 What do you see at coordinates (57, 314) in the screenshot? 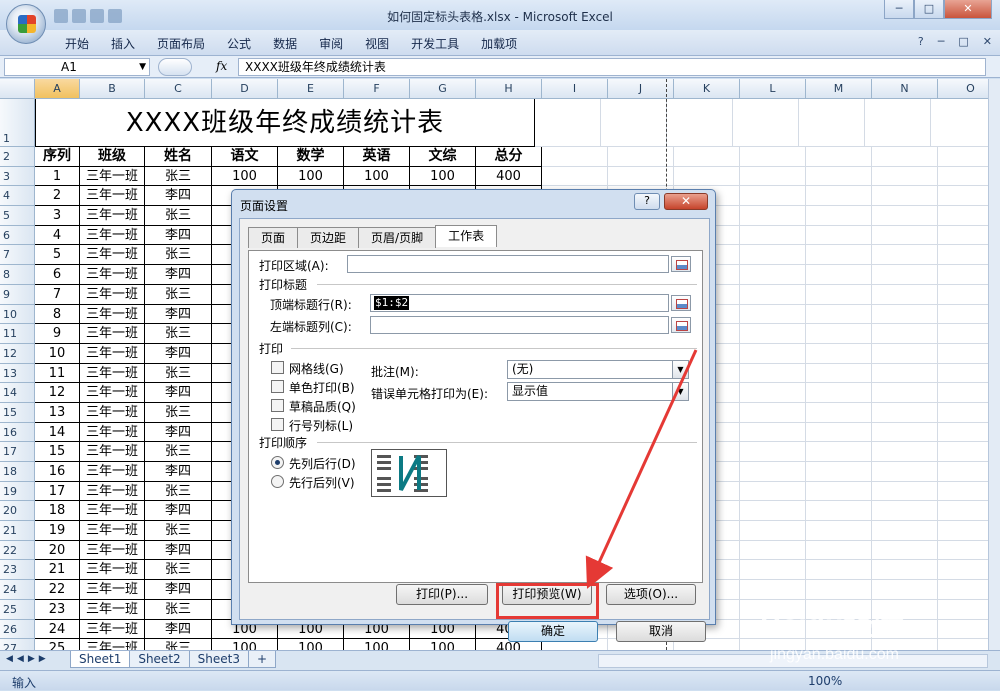
I see `cell: 8` at bounding box center [57, 314].